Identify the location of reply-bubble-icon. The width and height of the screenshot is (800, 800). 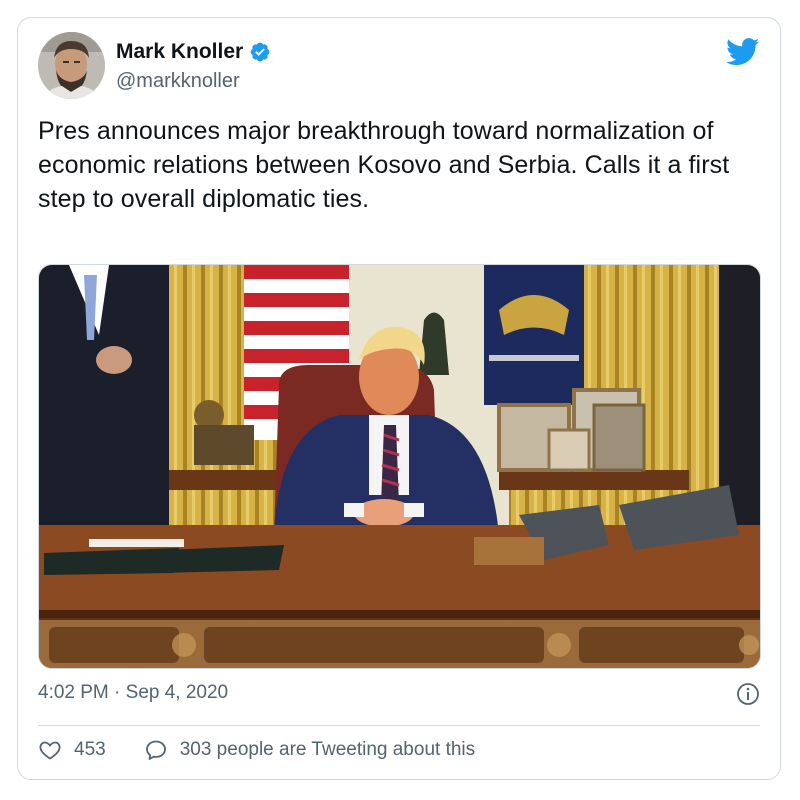
(155, 750).